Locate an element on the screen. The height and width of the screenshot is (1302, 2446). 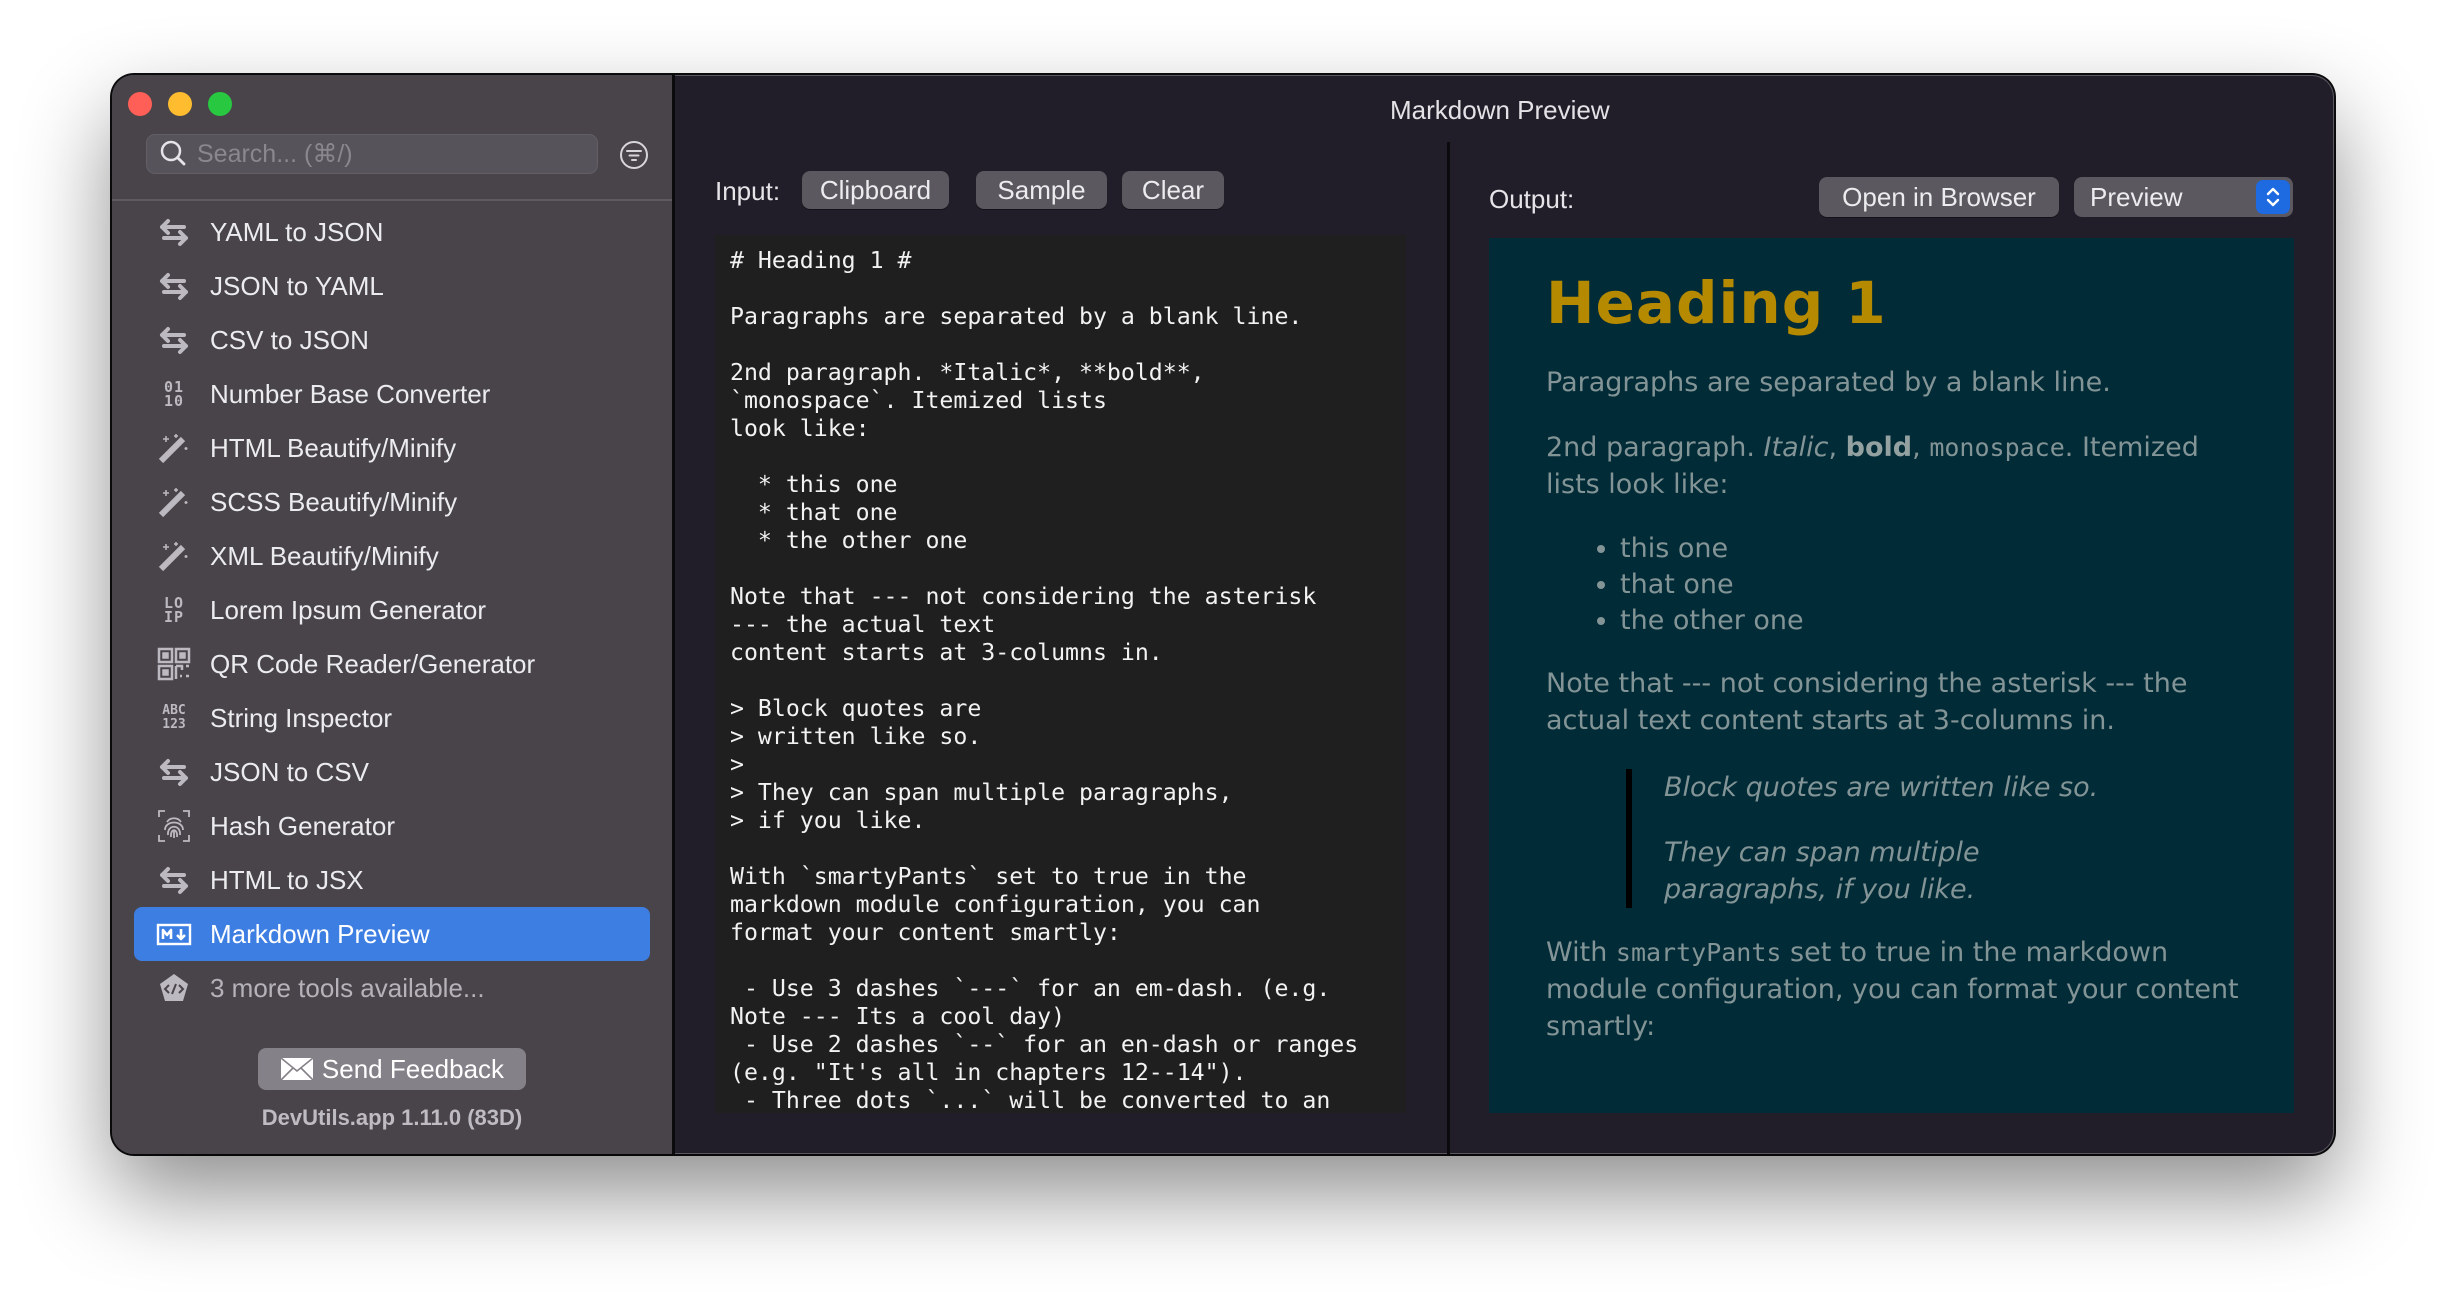
input-label: Input: is located at coordinates (748, 191).